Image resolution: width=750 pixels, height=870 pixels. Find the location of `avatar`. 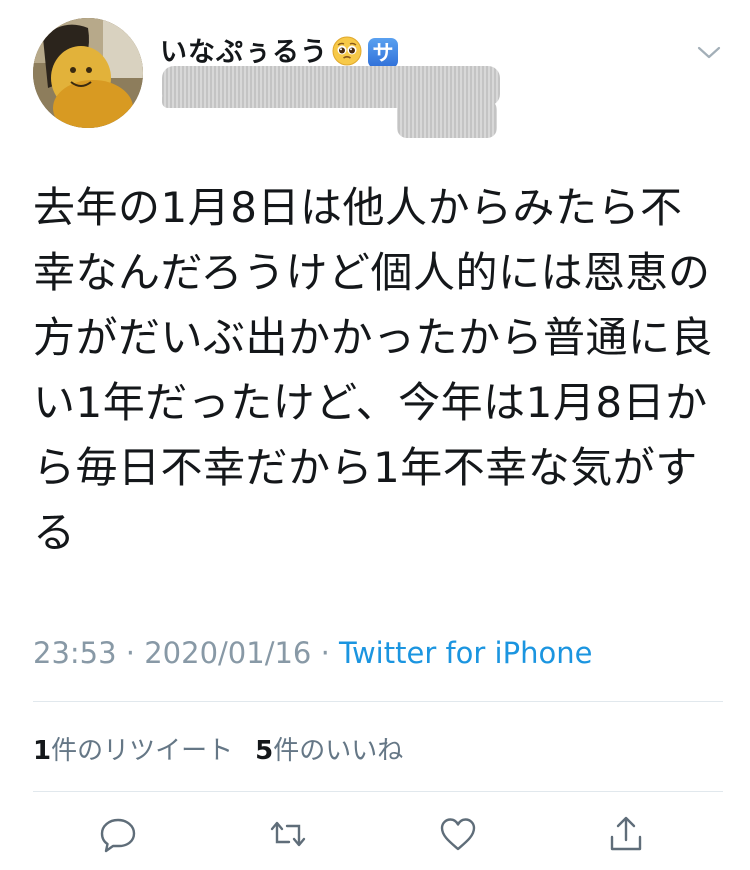

avatar is located at coordinates (88, 73).